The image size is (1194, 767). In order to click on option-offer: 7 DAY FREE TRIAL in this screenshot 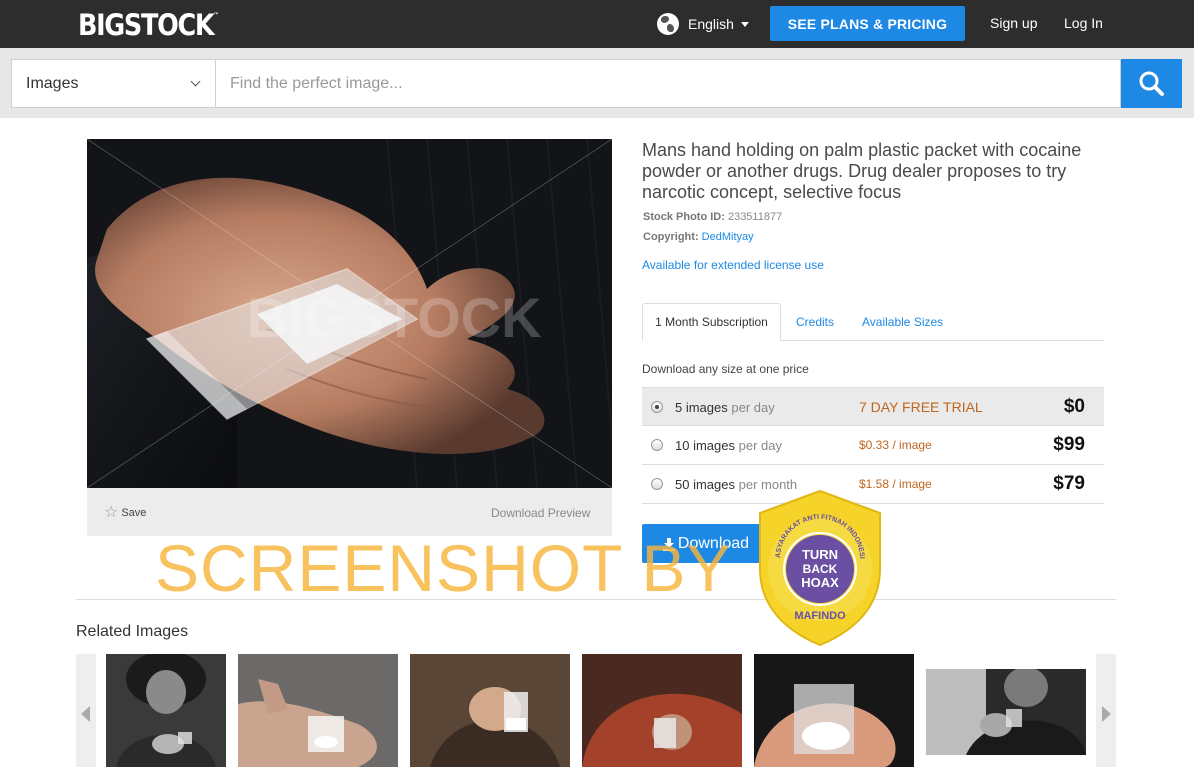, I will do `click(921, 407)`.